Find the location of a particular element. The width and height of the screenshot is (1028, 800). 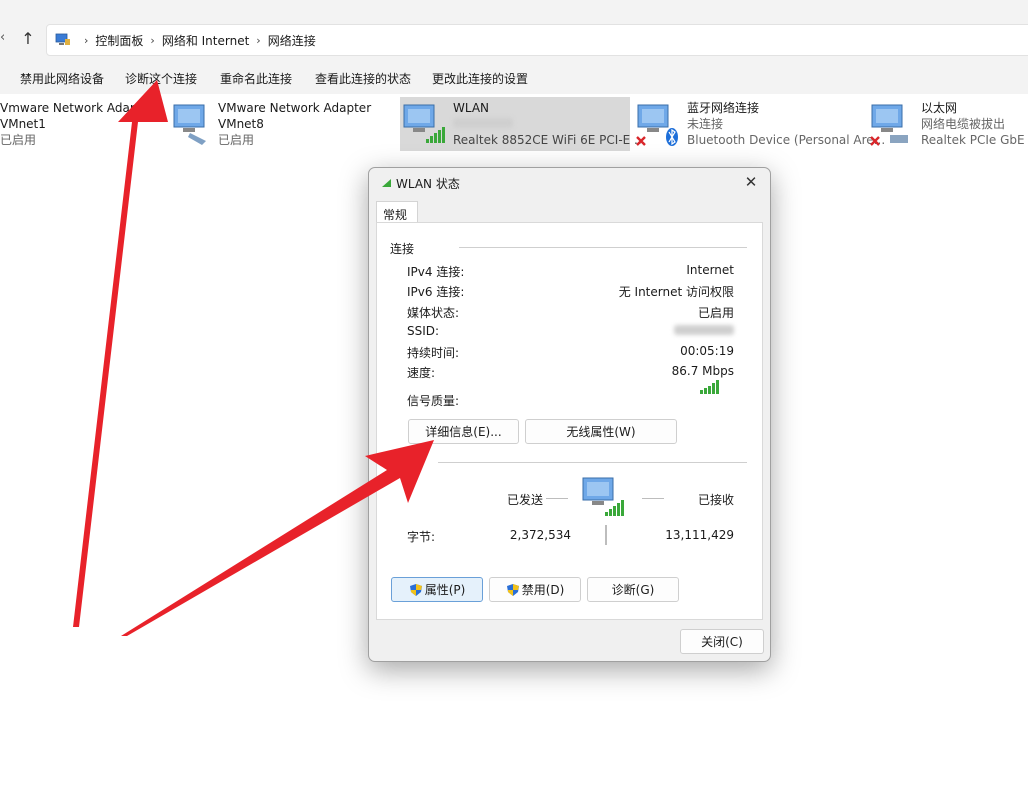

up-button: ↑ is located at coordinates (28, 40).